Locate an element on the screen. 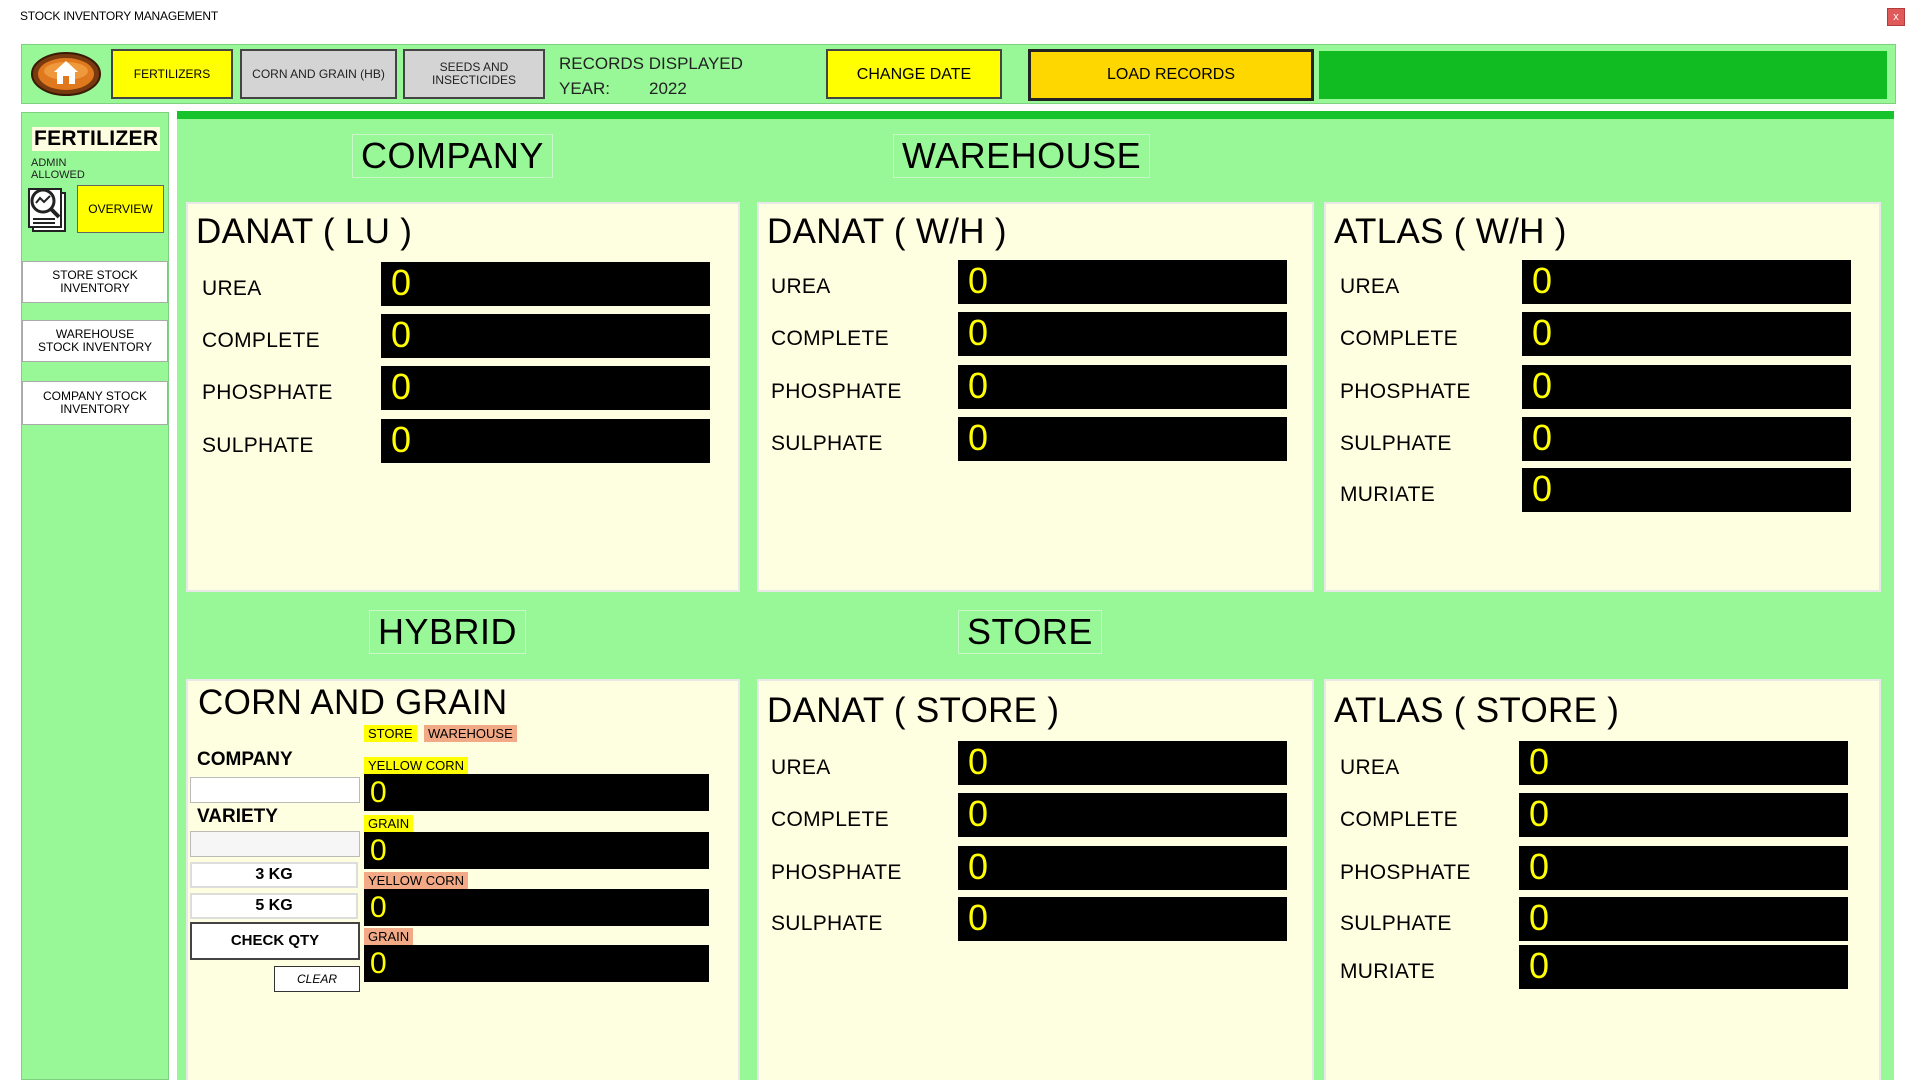 The image size is (1920, 1080). store-tag: STORE is located at coordinates (390, 733).